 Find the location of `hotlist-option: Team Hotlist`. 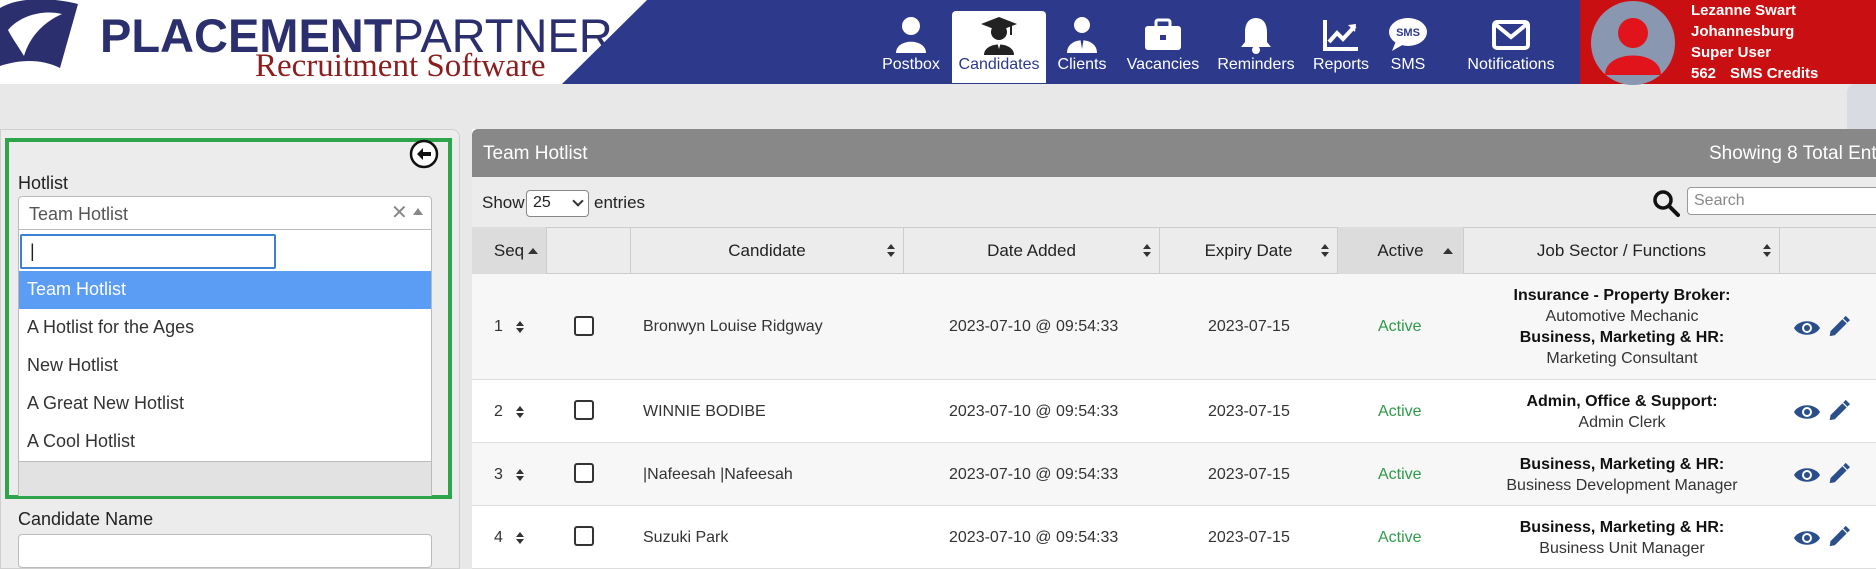

hotlist-option: Team Hotlist is located at coordinates (225, 290).